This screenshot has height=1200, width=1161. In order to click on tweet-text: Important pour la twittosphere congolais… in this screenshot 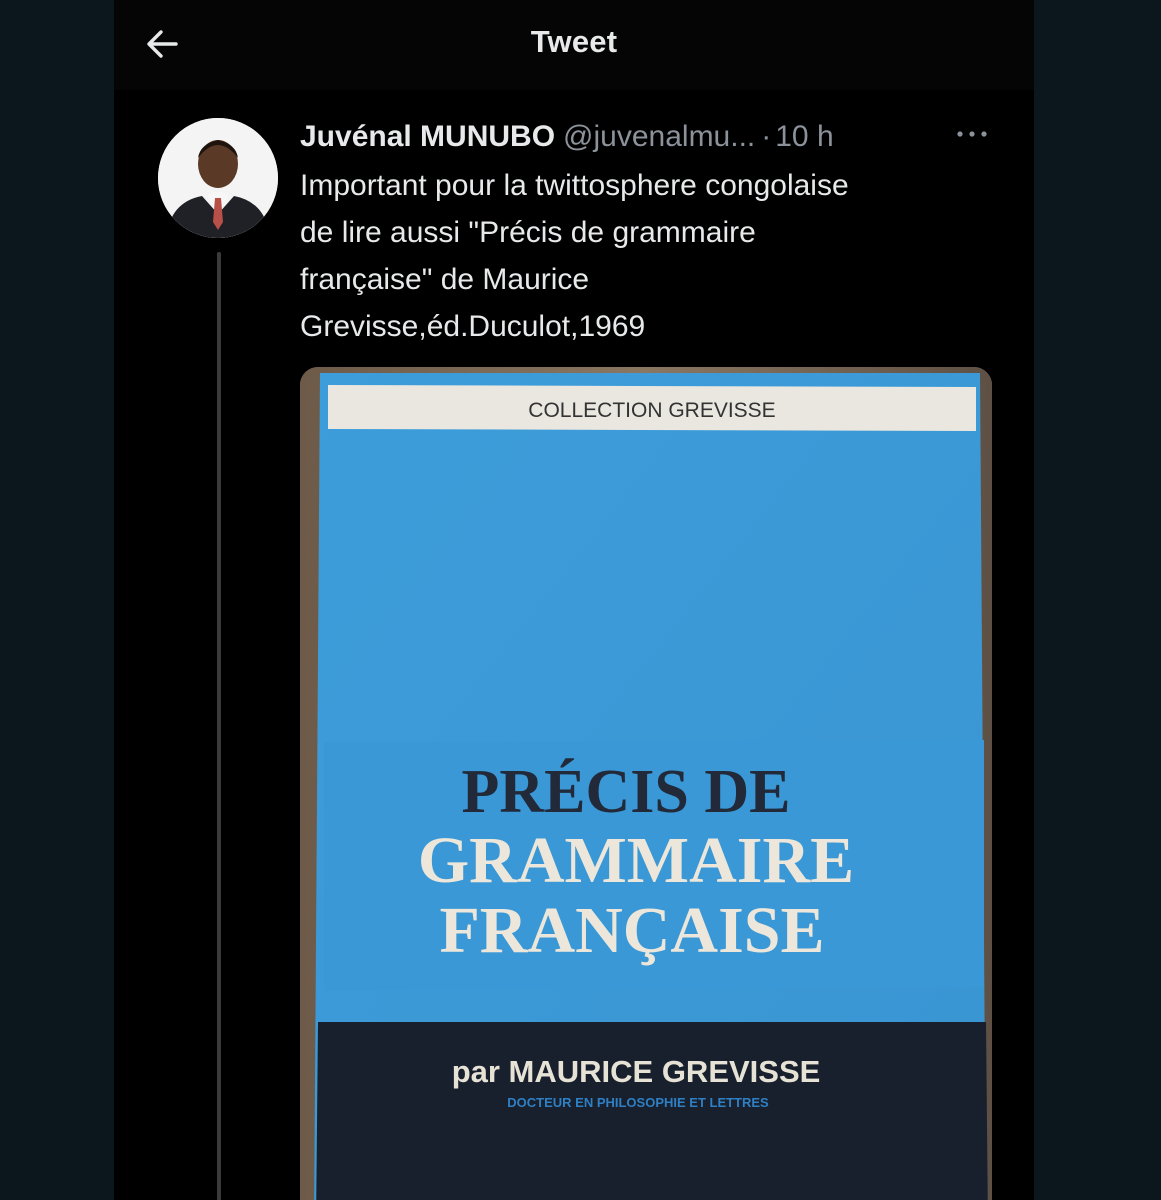, I will do `click(650, 256)`.